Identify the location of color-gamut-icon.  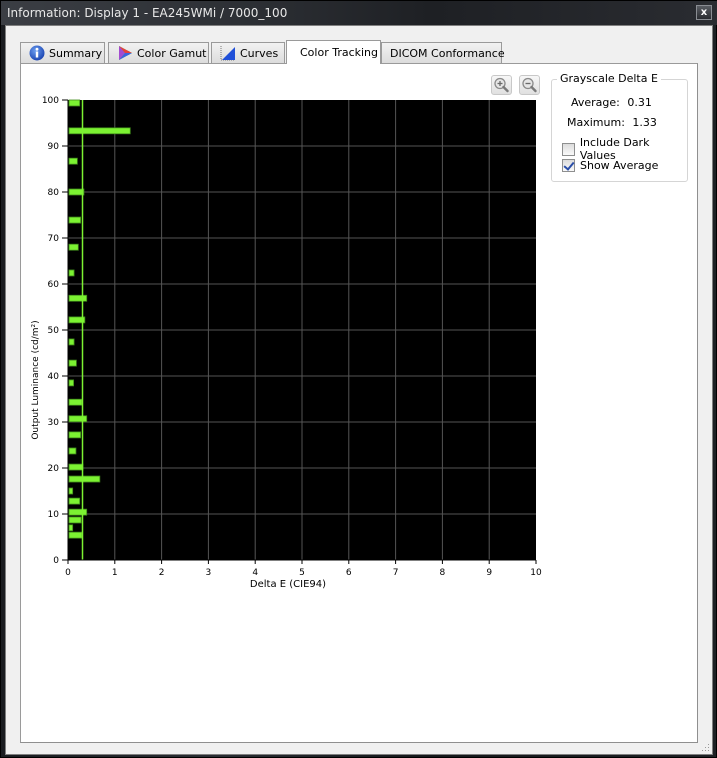
(125, 53).